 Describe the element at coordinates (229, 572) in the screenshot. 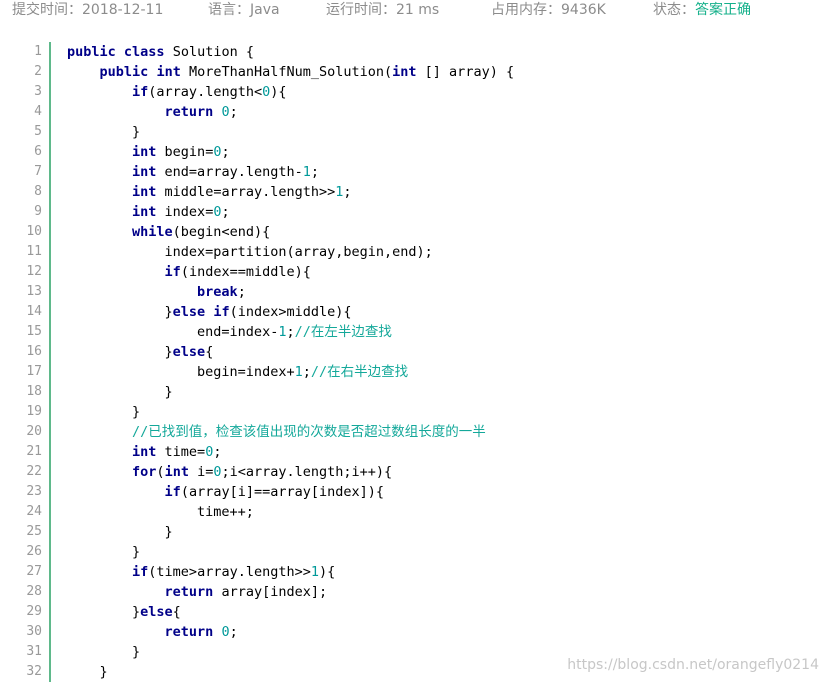

I see `code-text: (time>array.length>>` at that location.